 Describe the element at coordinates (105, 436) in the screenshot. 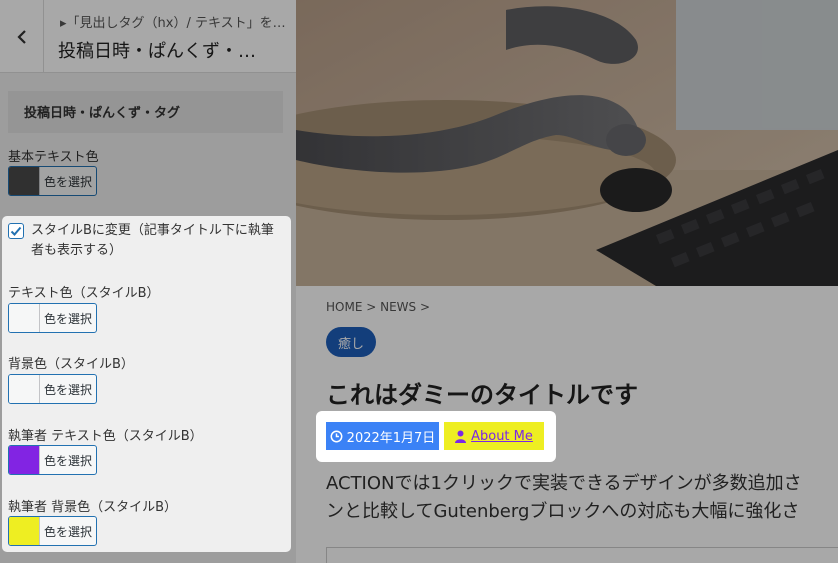

I see `author-text-color-b-label: 執筆者 テキスト色（スタイルB）` at that location.